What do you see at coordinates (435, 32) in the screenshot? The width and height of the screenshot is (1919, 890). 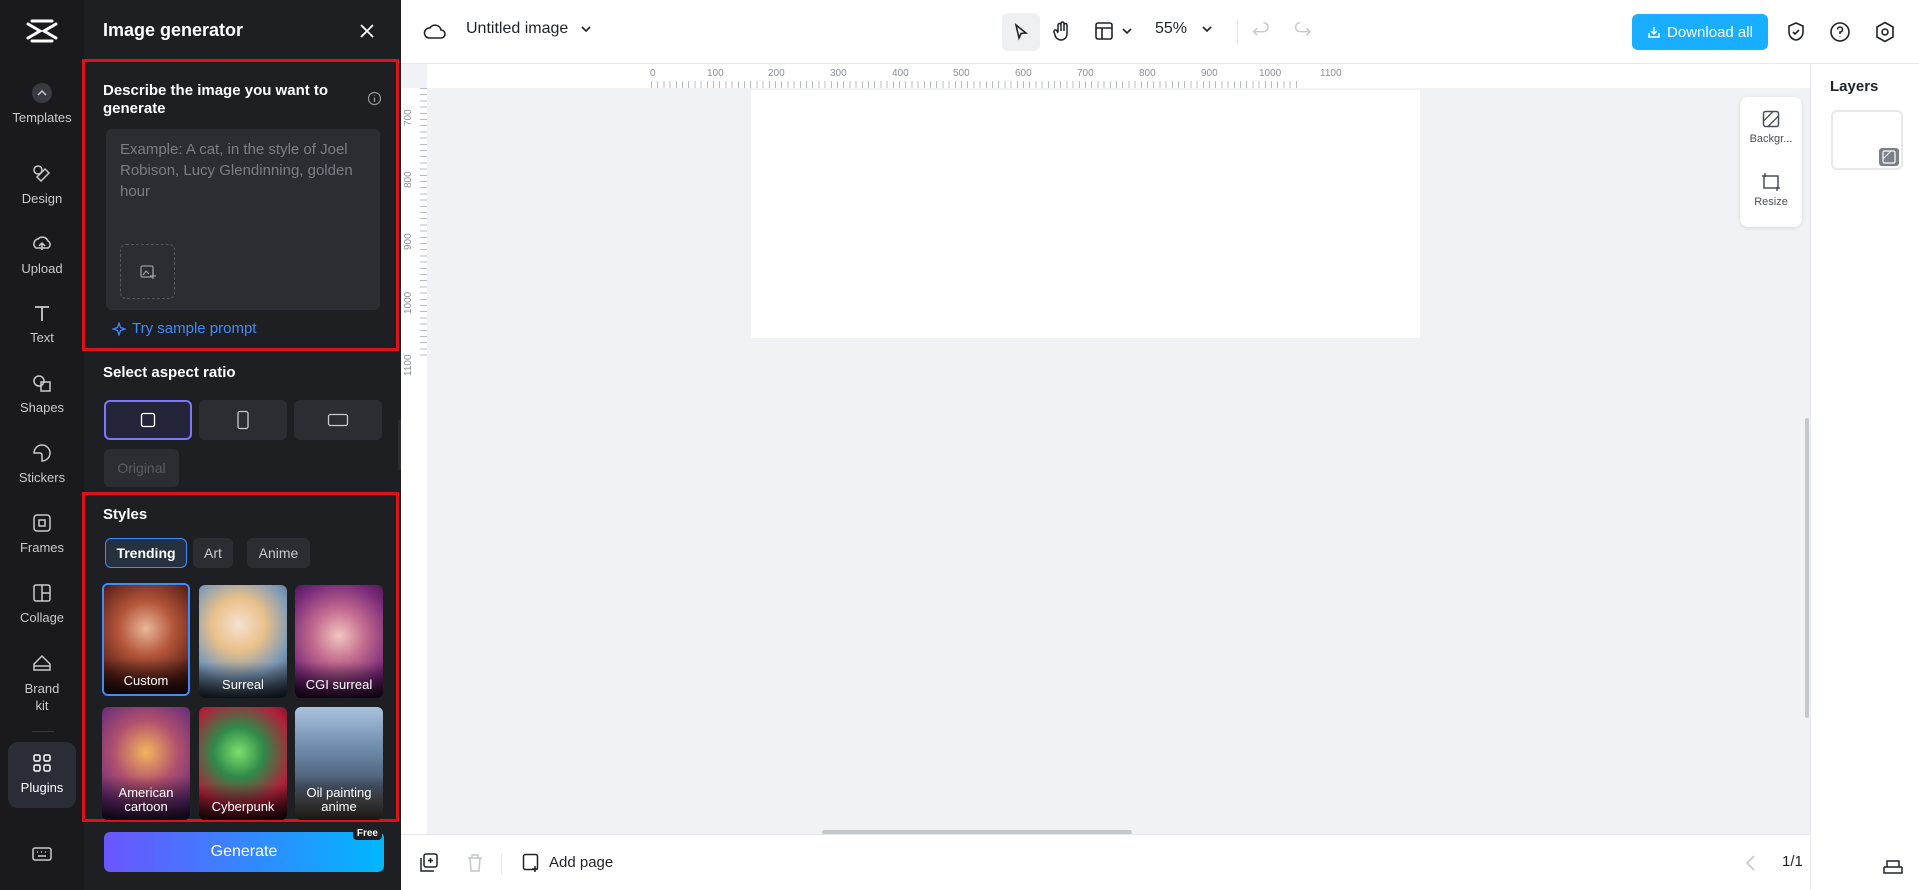 I see `cloud-save-icon` at bounding box center [435, 32].